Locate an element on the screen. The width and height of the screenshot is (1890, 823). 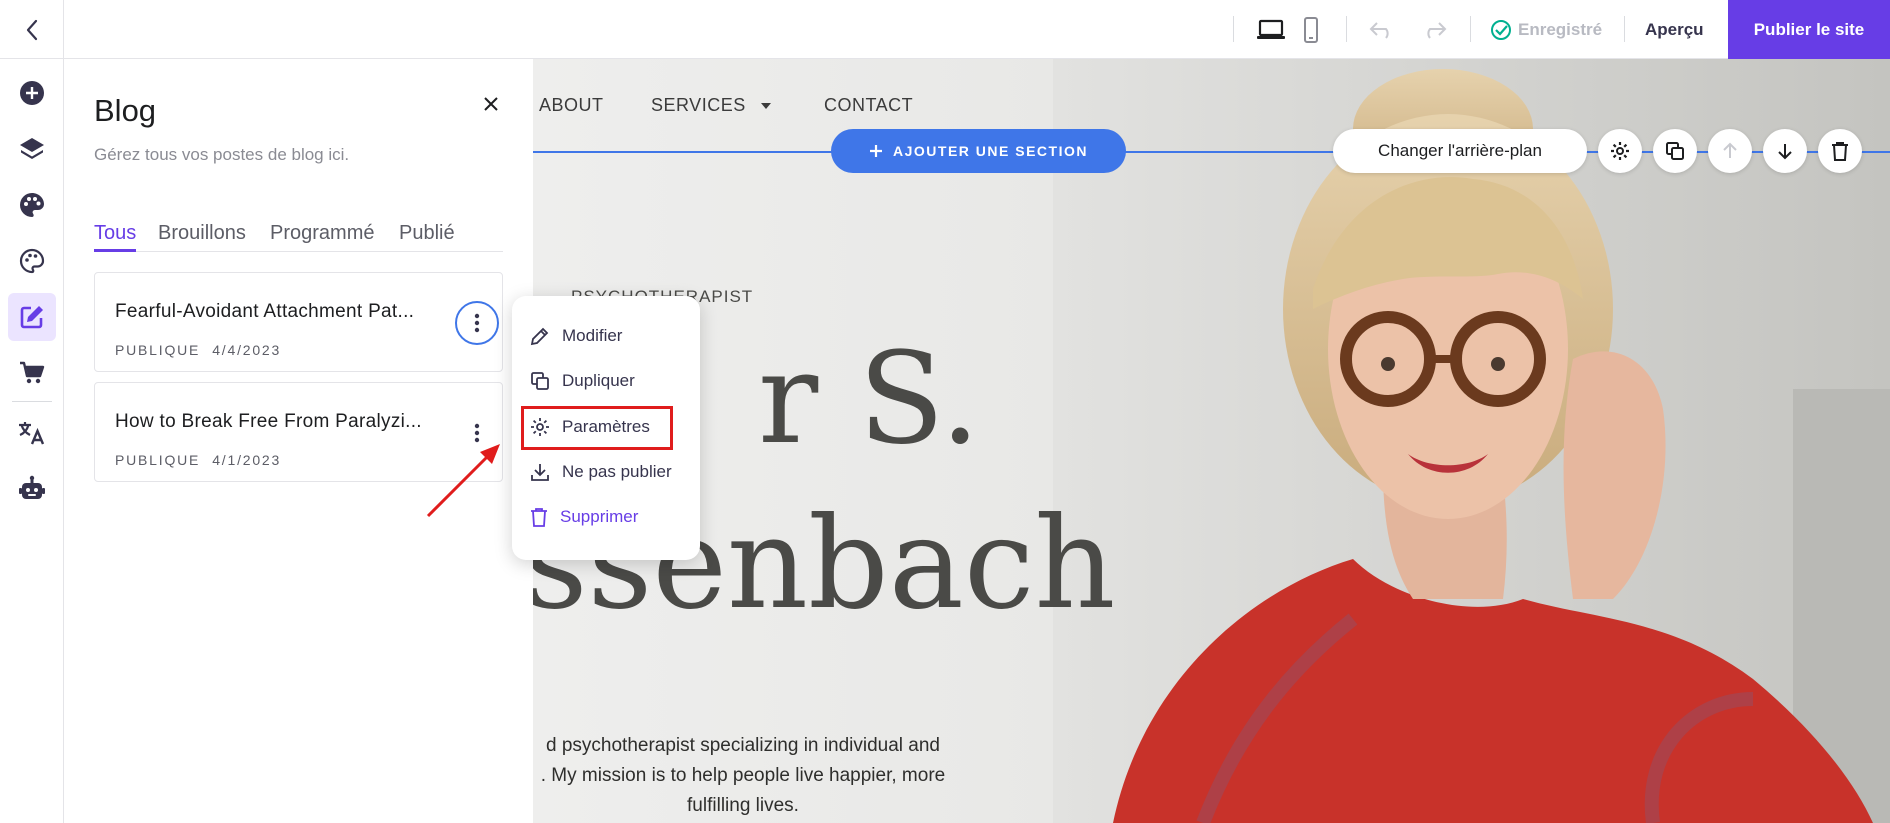
sidebar-item-colors is located at coordinates (32, 205).